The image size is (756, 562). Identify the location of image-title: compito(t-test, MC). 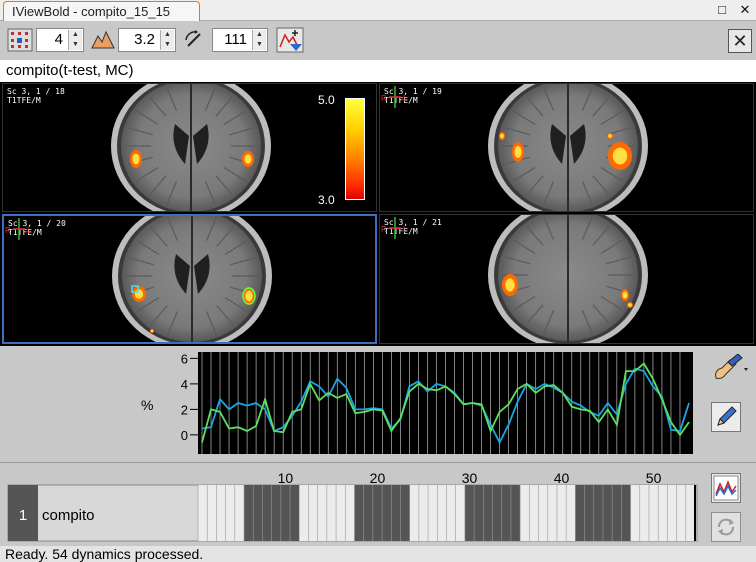
(378, 71).